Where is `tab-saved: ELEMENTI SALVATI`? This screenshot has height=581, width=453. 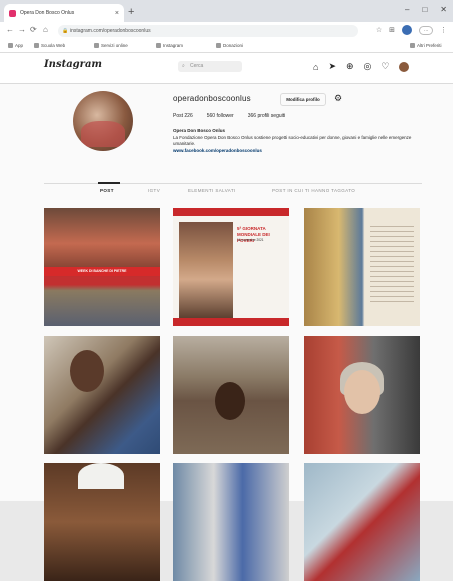
tab-saved: ELEMENTI SALVATI is located at coordinates (212, 190).